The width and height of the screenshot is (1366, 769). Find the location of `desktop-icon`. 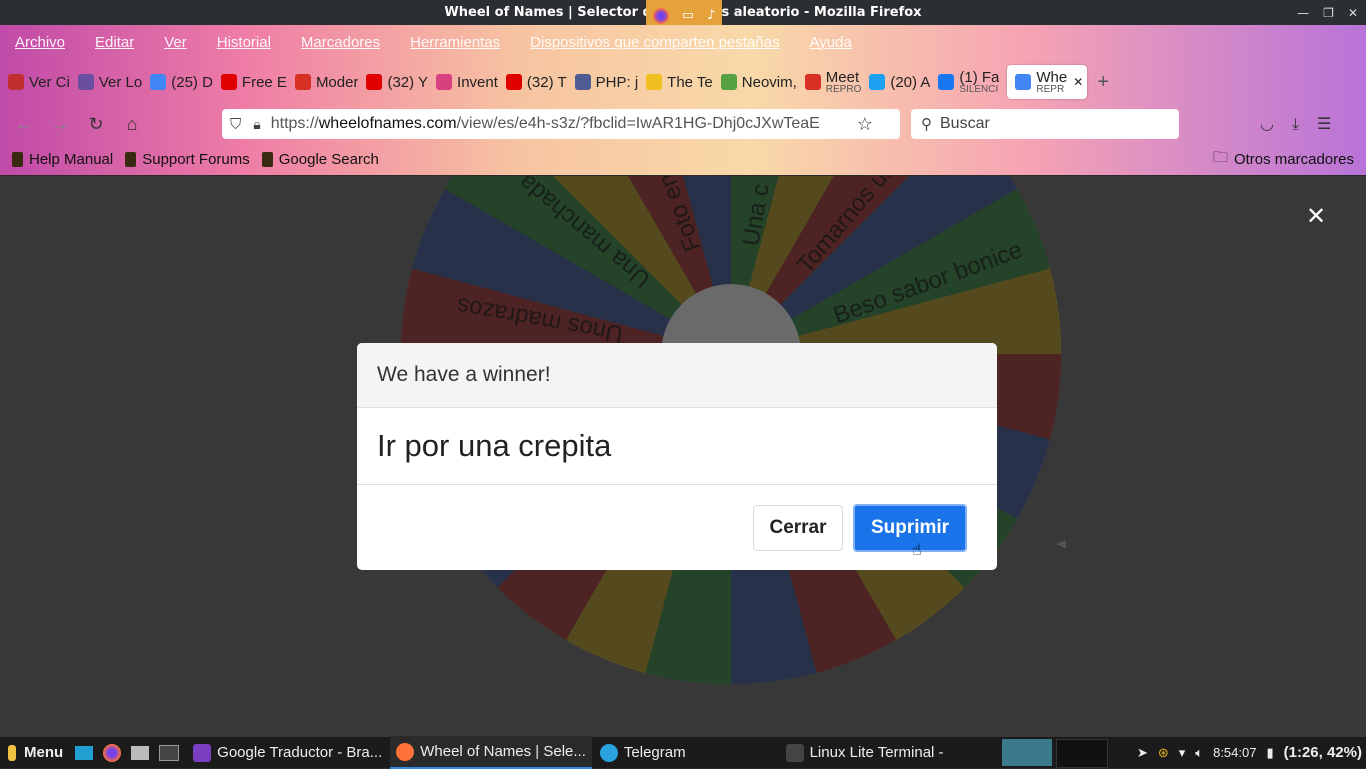

desktop-icon is located at coordinates (84, 752).